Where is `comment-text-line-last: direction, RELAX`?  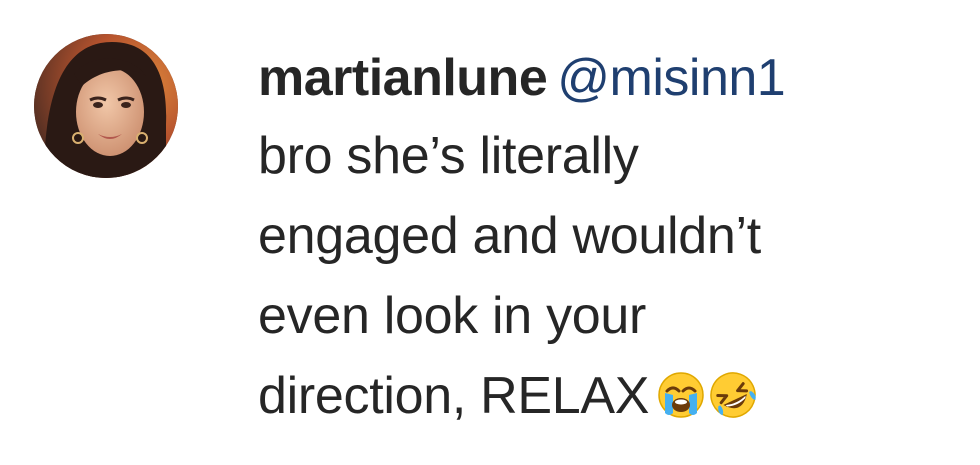 comment-text-line-last: direction, RELAX is located at coordinates (608, 396).